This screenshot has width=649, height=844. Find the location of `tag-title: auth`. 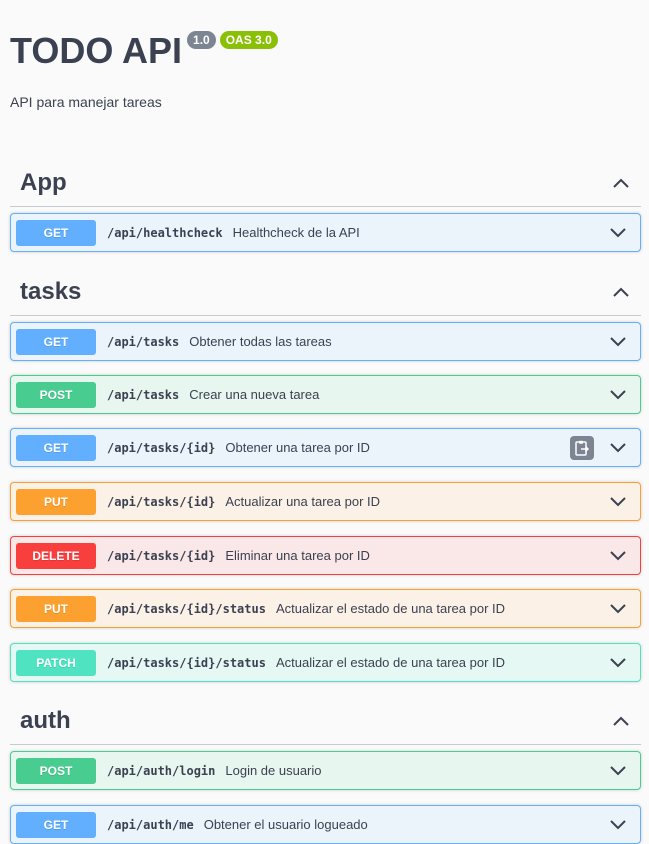

tag-title: auth is located at coordinates (45, 720).